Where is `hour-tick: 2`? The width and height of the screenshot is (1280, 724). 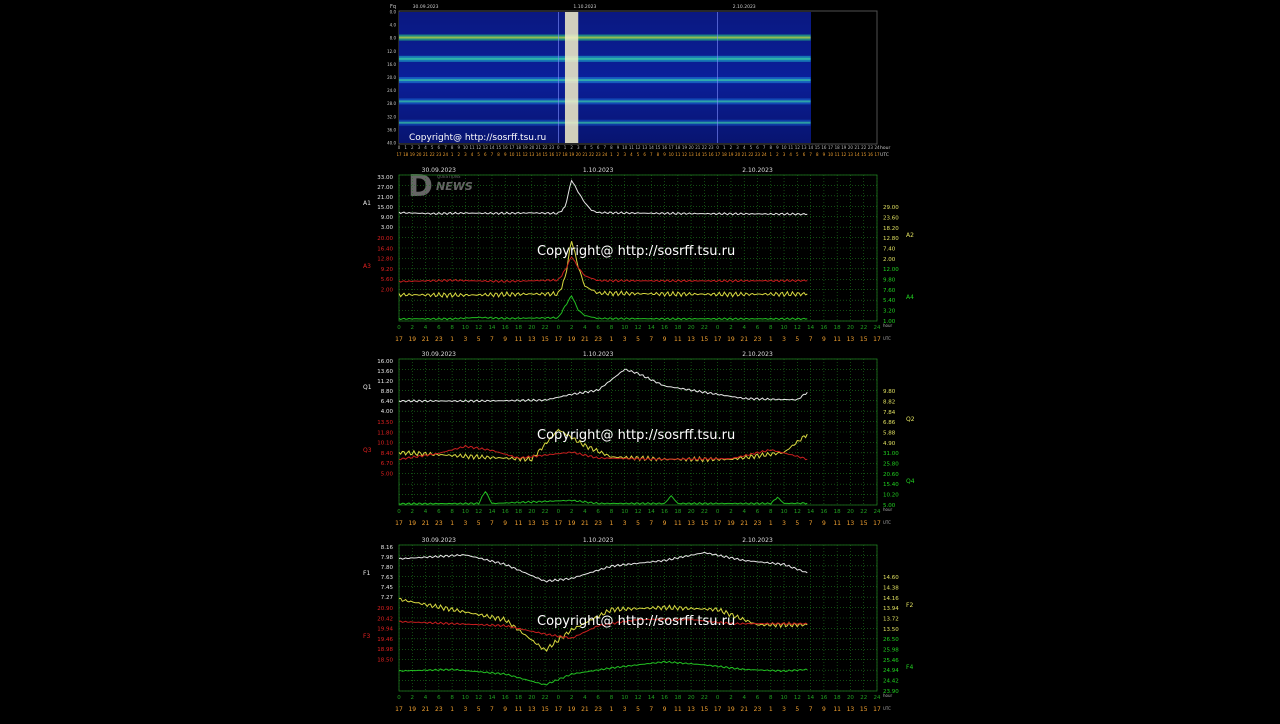
hour-tick: 2 is located at coordinates (731, 512).